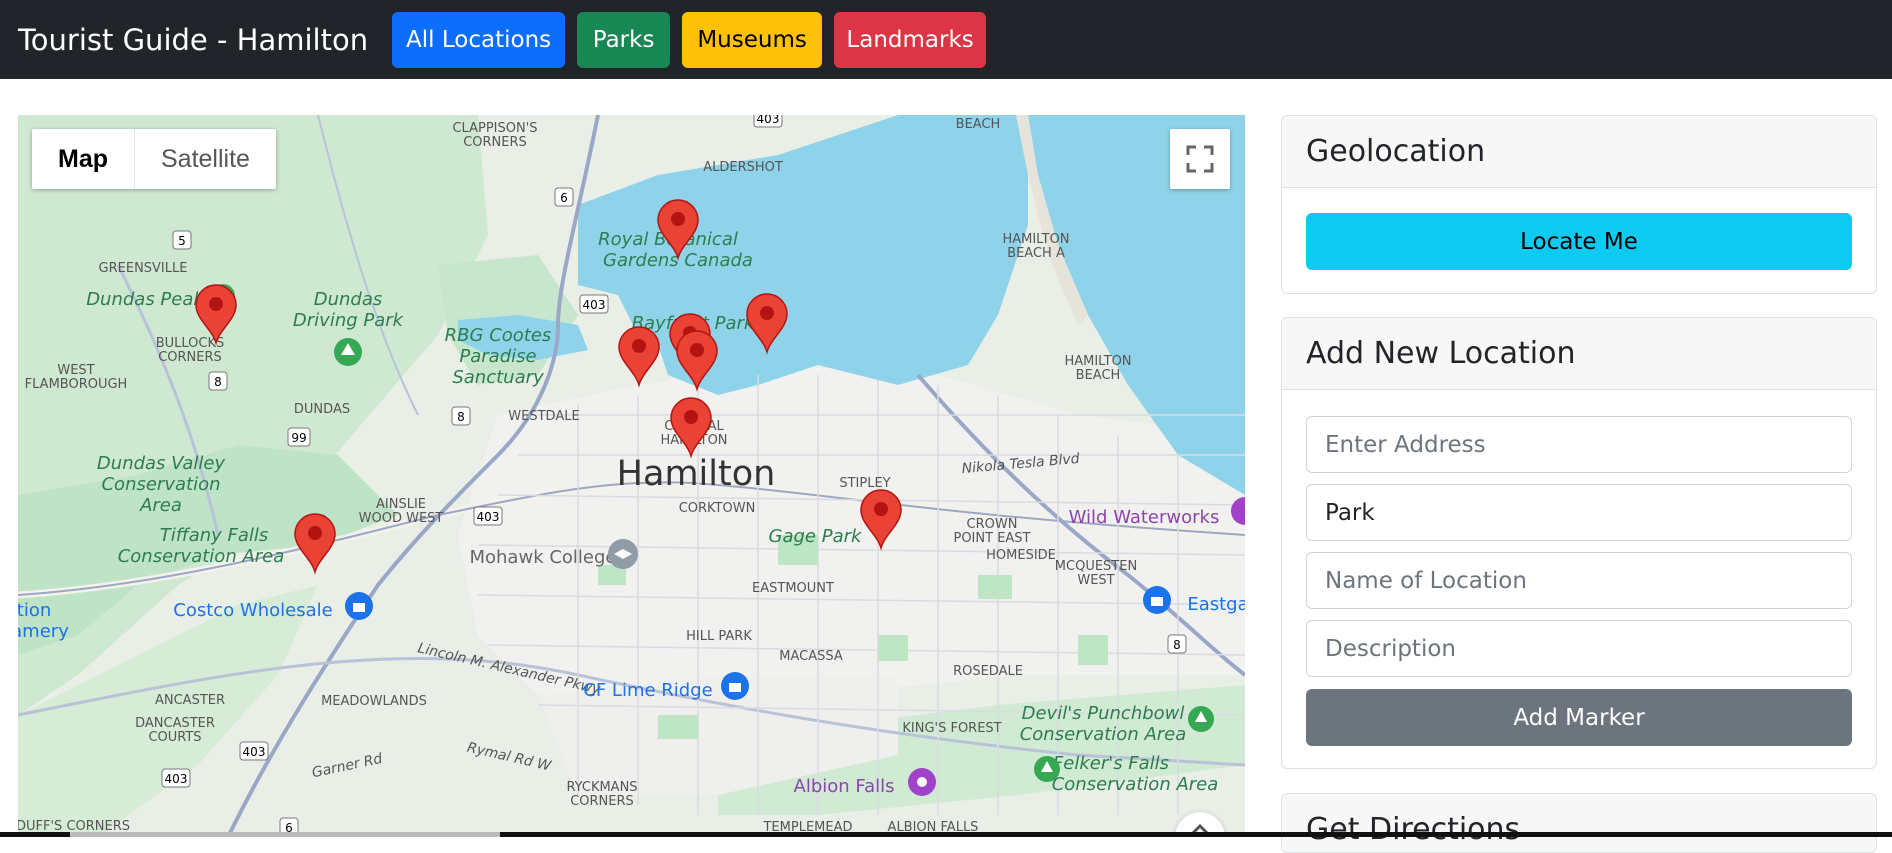  I want to click on add-location-title: Add New Location, so click(1579, 354).